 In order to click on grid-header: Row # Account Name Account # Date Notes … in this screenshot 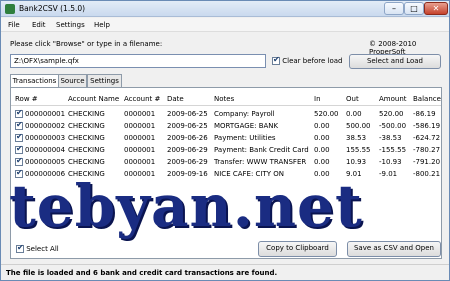, I will do `click(226, 99)`.